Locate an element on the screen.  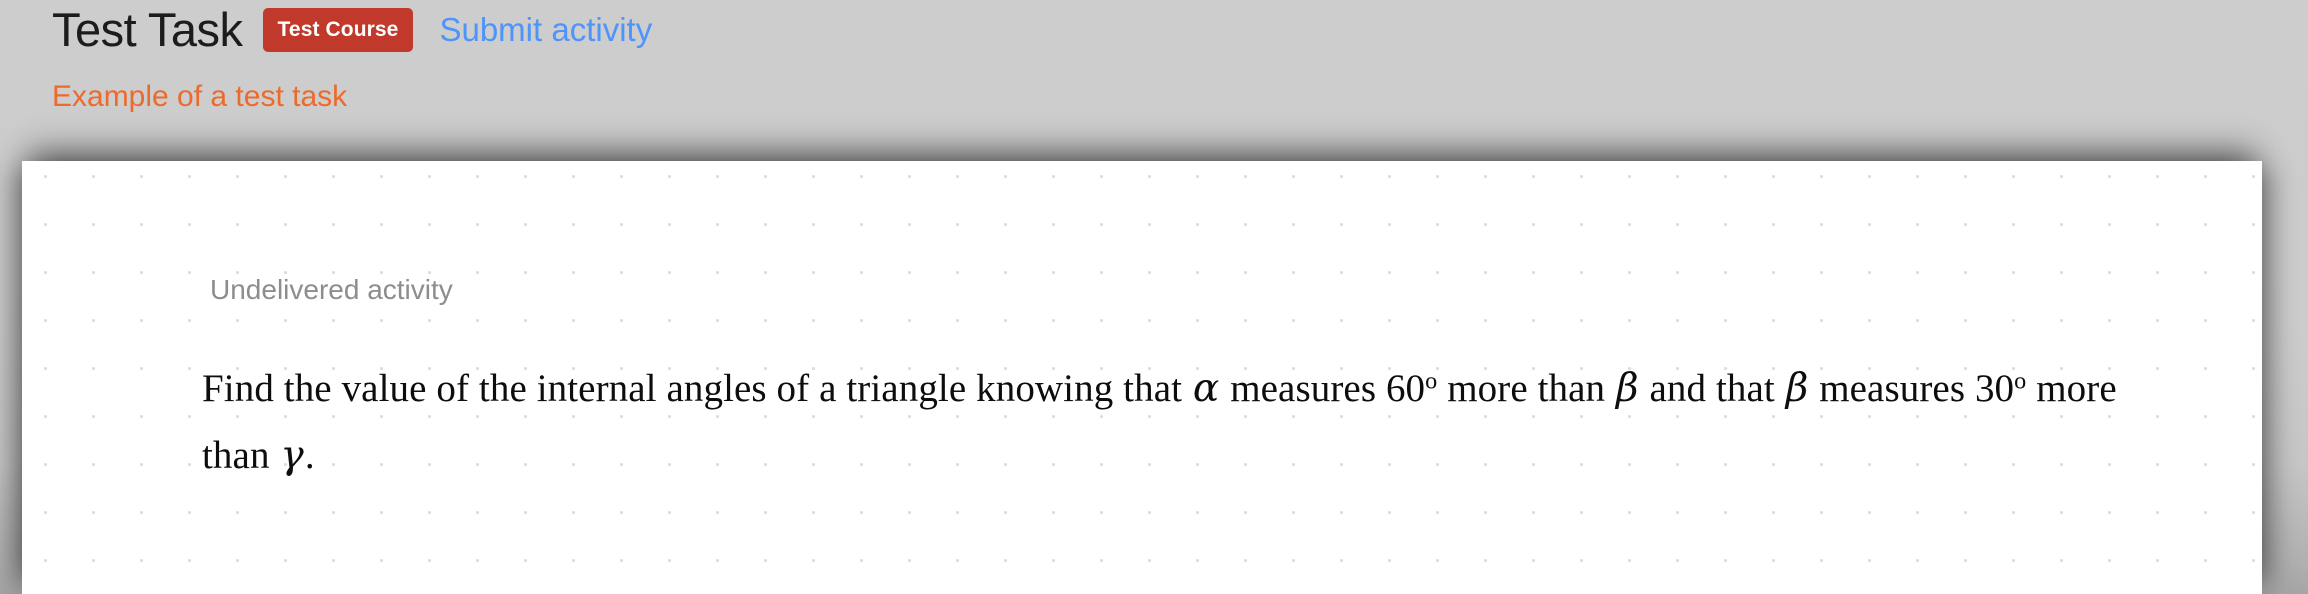
page-title: Test Task is located at coordinates (147, 29).